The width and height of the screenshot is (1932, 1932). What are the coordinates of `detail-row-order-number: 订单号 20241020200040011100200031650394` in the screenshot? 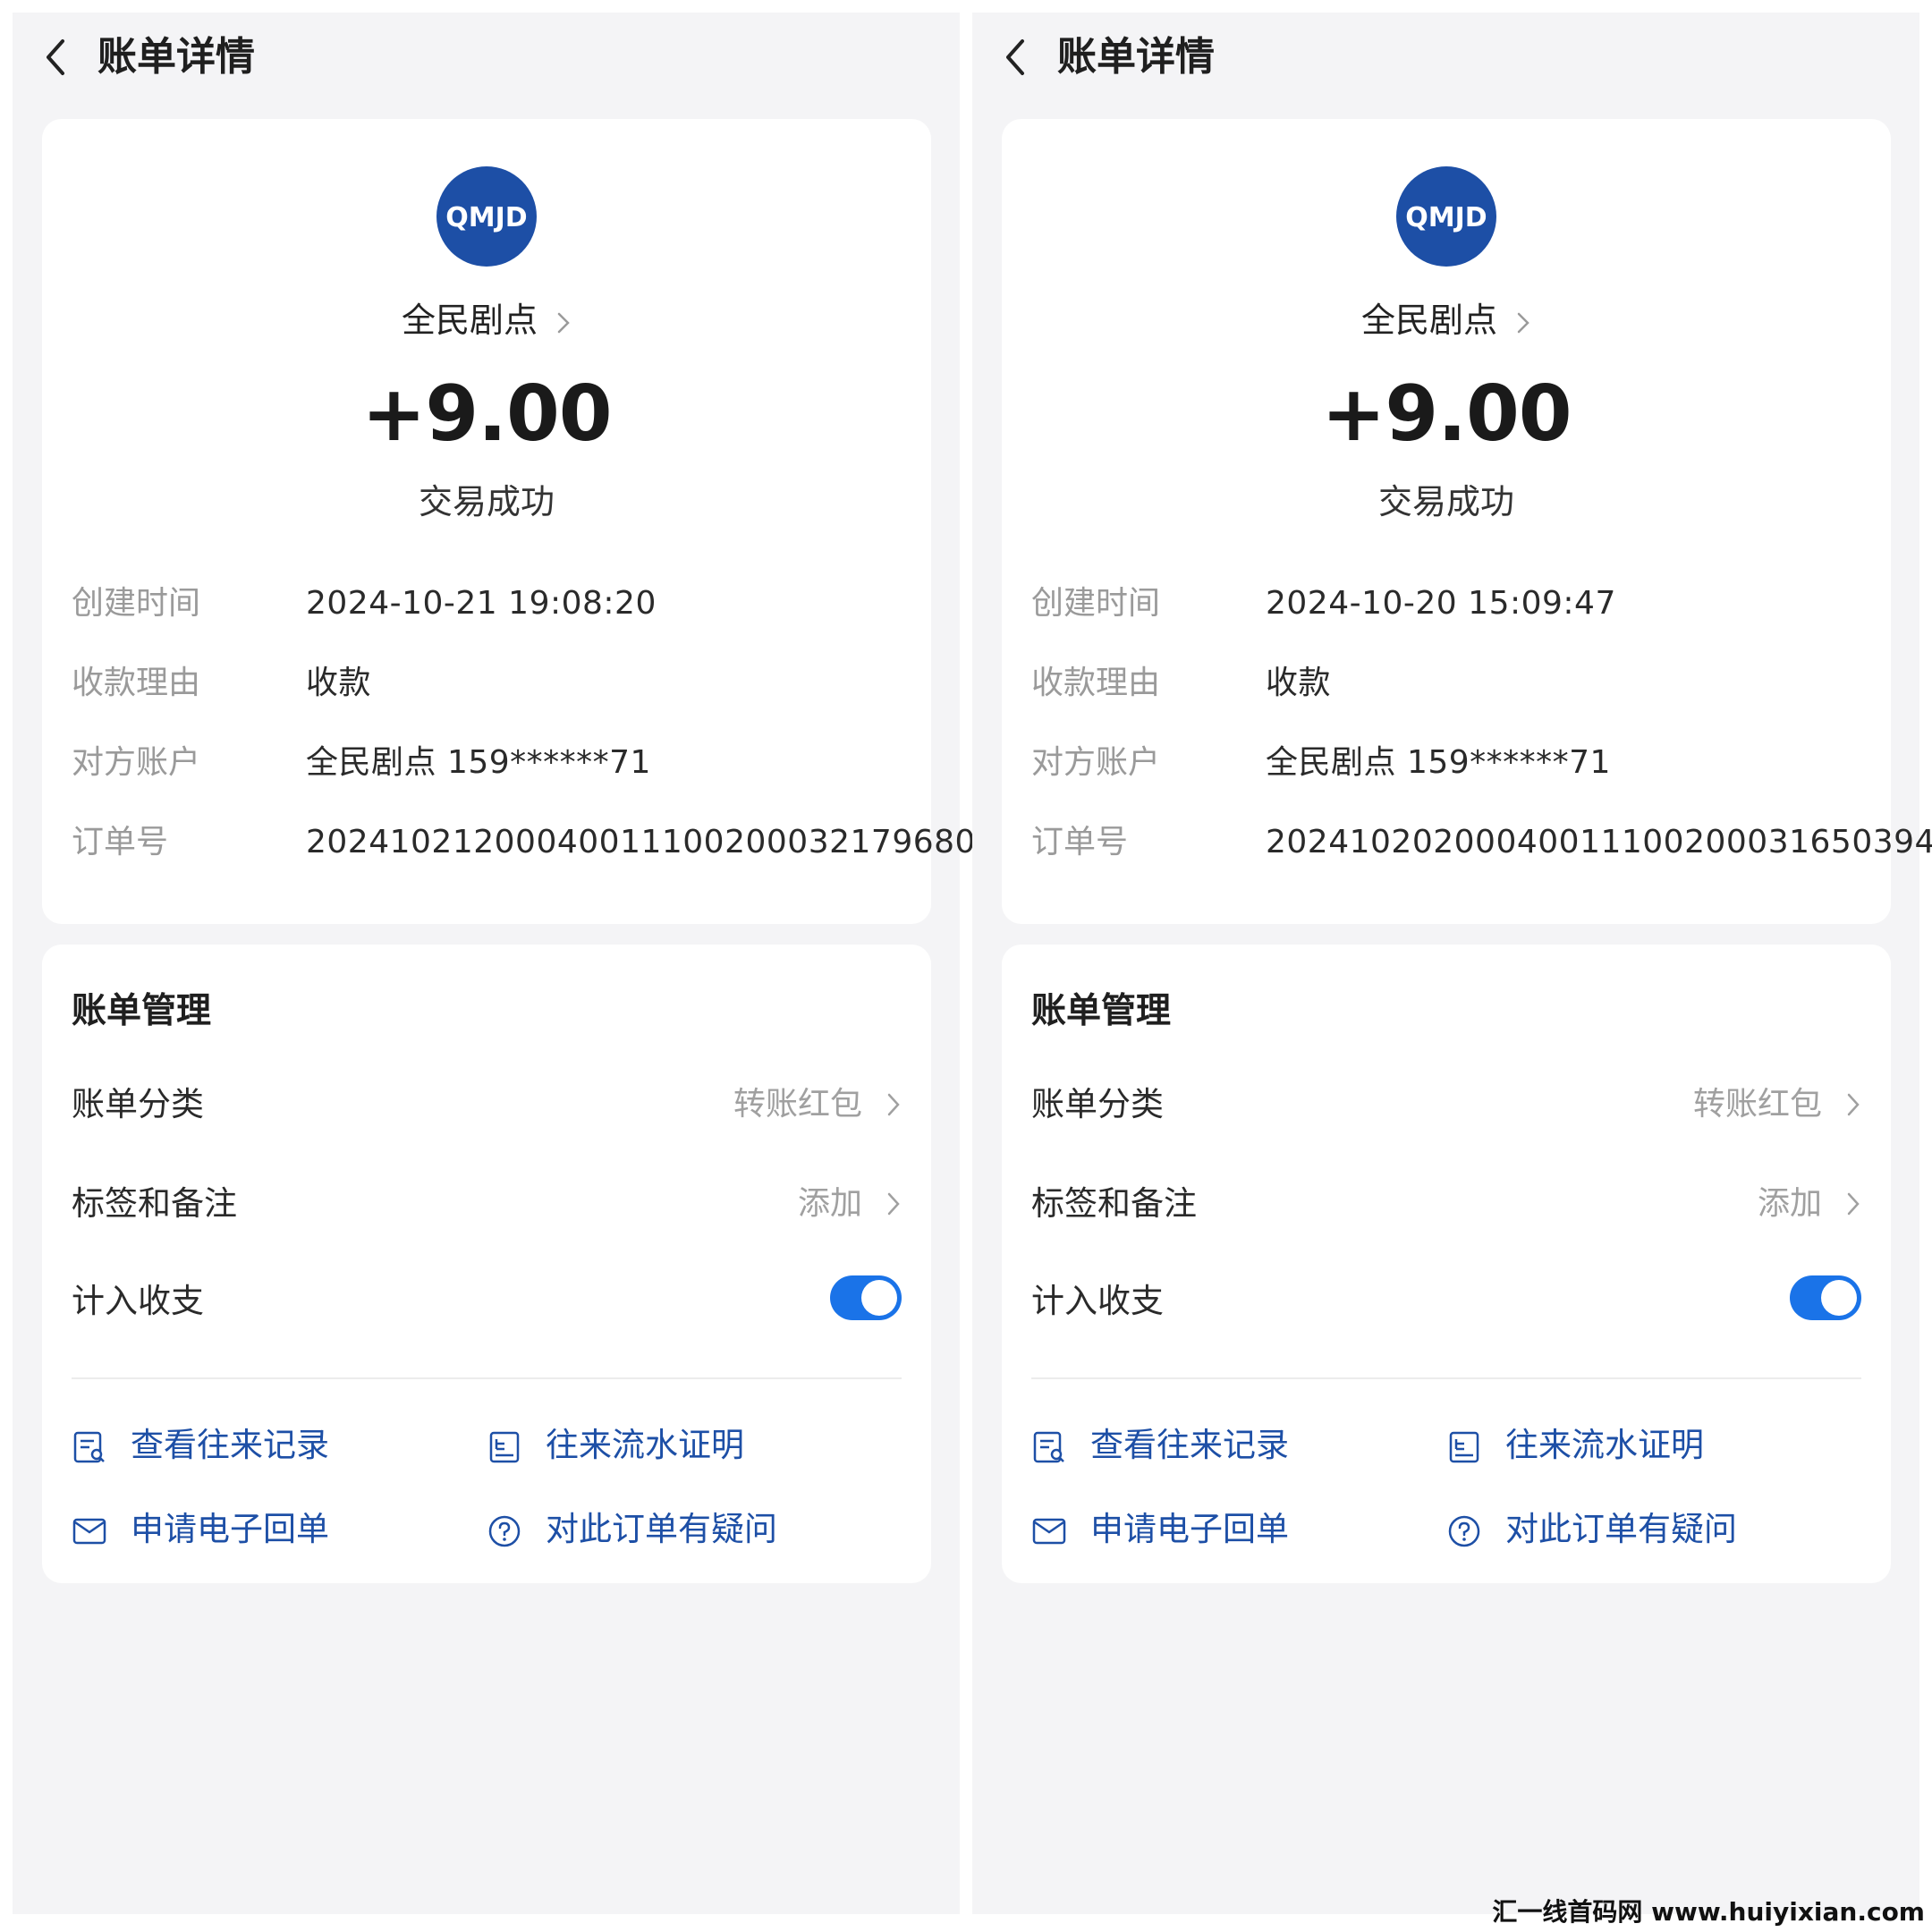 It's located at (1481, 845).